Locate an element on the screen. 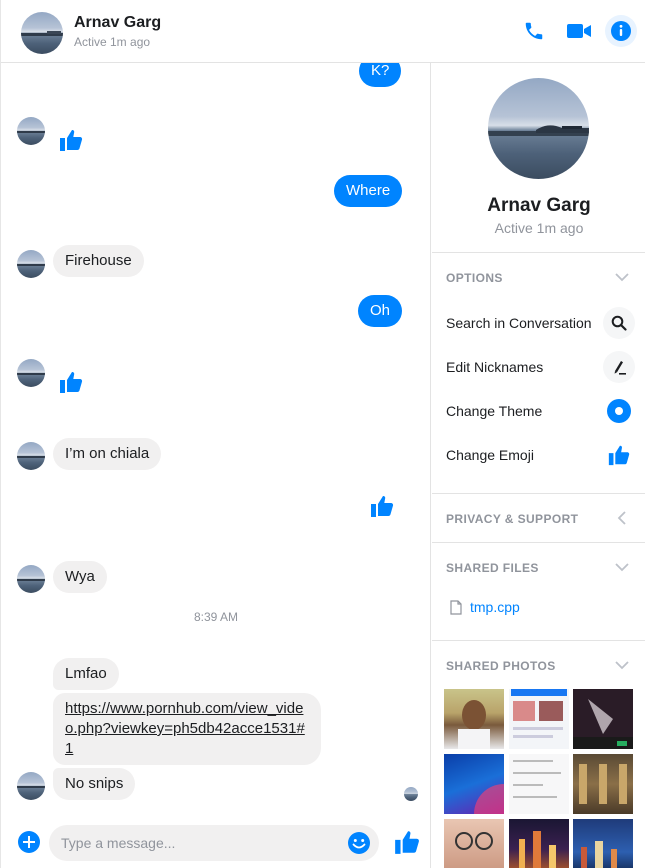  read-receipt-avatar is located at coordinates (411, 794).